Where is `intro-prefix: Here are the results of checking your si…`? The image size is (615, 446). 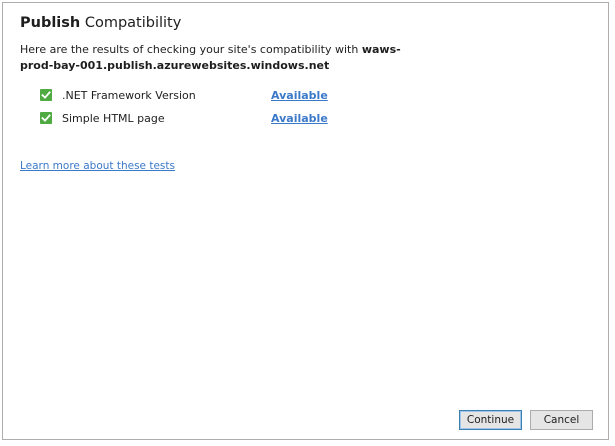
intro-prefix: Here are the results of checking your si… is located at coordinates (191, 49).